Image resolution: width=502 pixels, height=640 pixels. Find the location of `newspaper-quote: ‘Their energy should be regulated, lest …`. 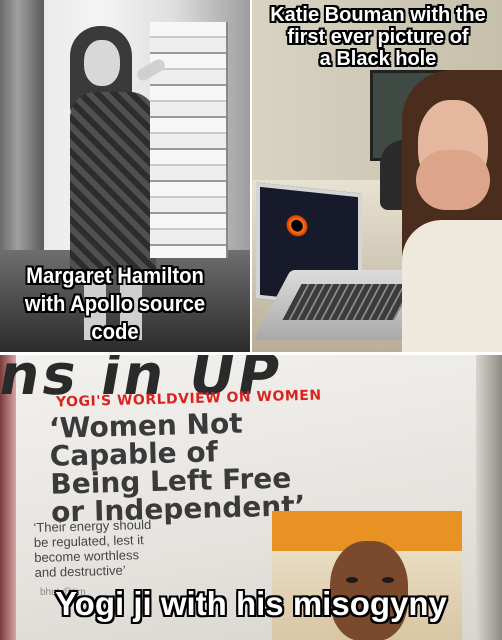

newspaper-quote: ‘Their energy should be regulated, lest … is located at coordinates (148, 547).